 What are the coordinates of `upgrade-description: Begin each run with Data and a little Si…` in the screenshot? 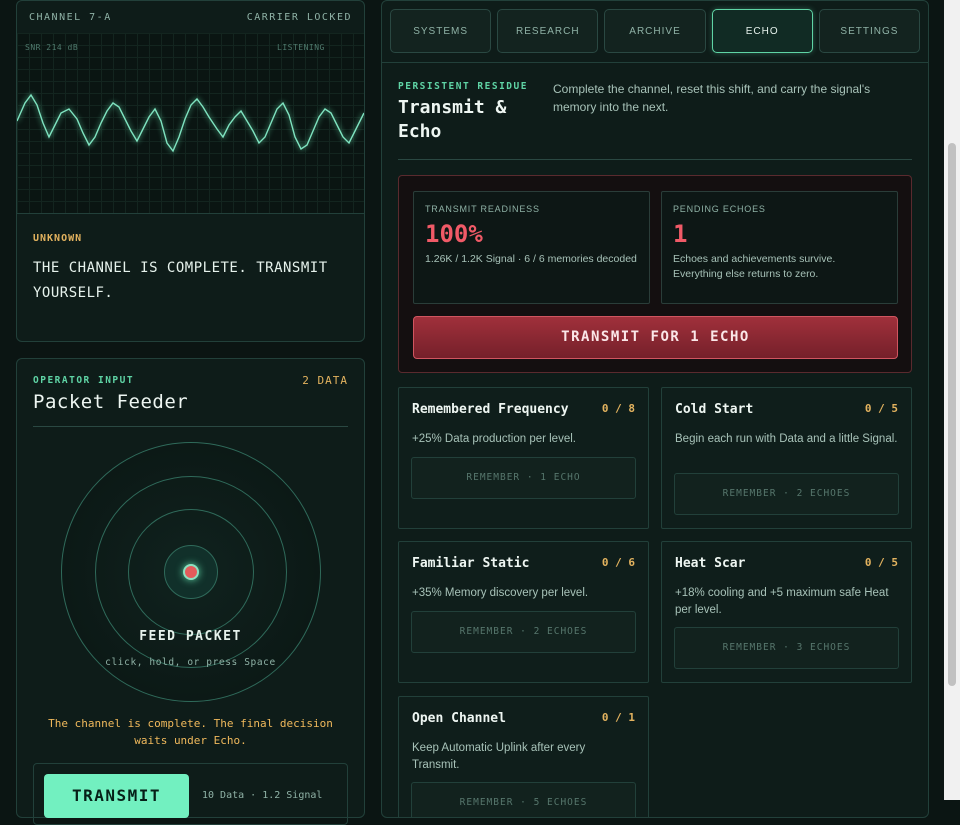 It's located at (786, 439).